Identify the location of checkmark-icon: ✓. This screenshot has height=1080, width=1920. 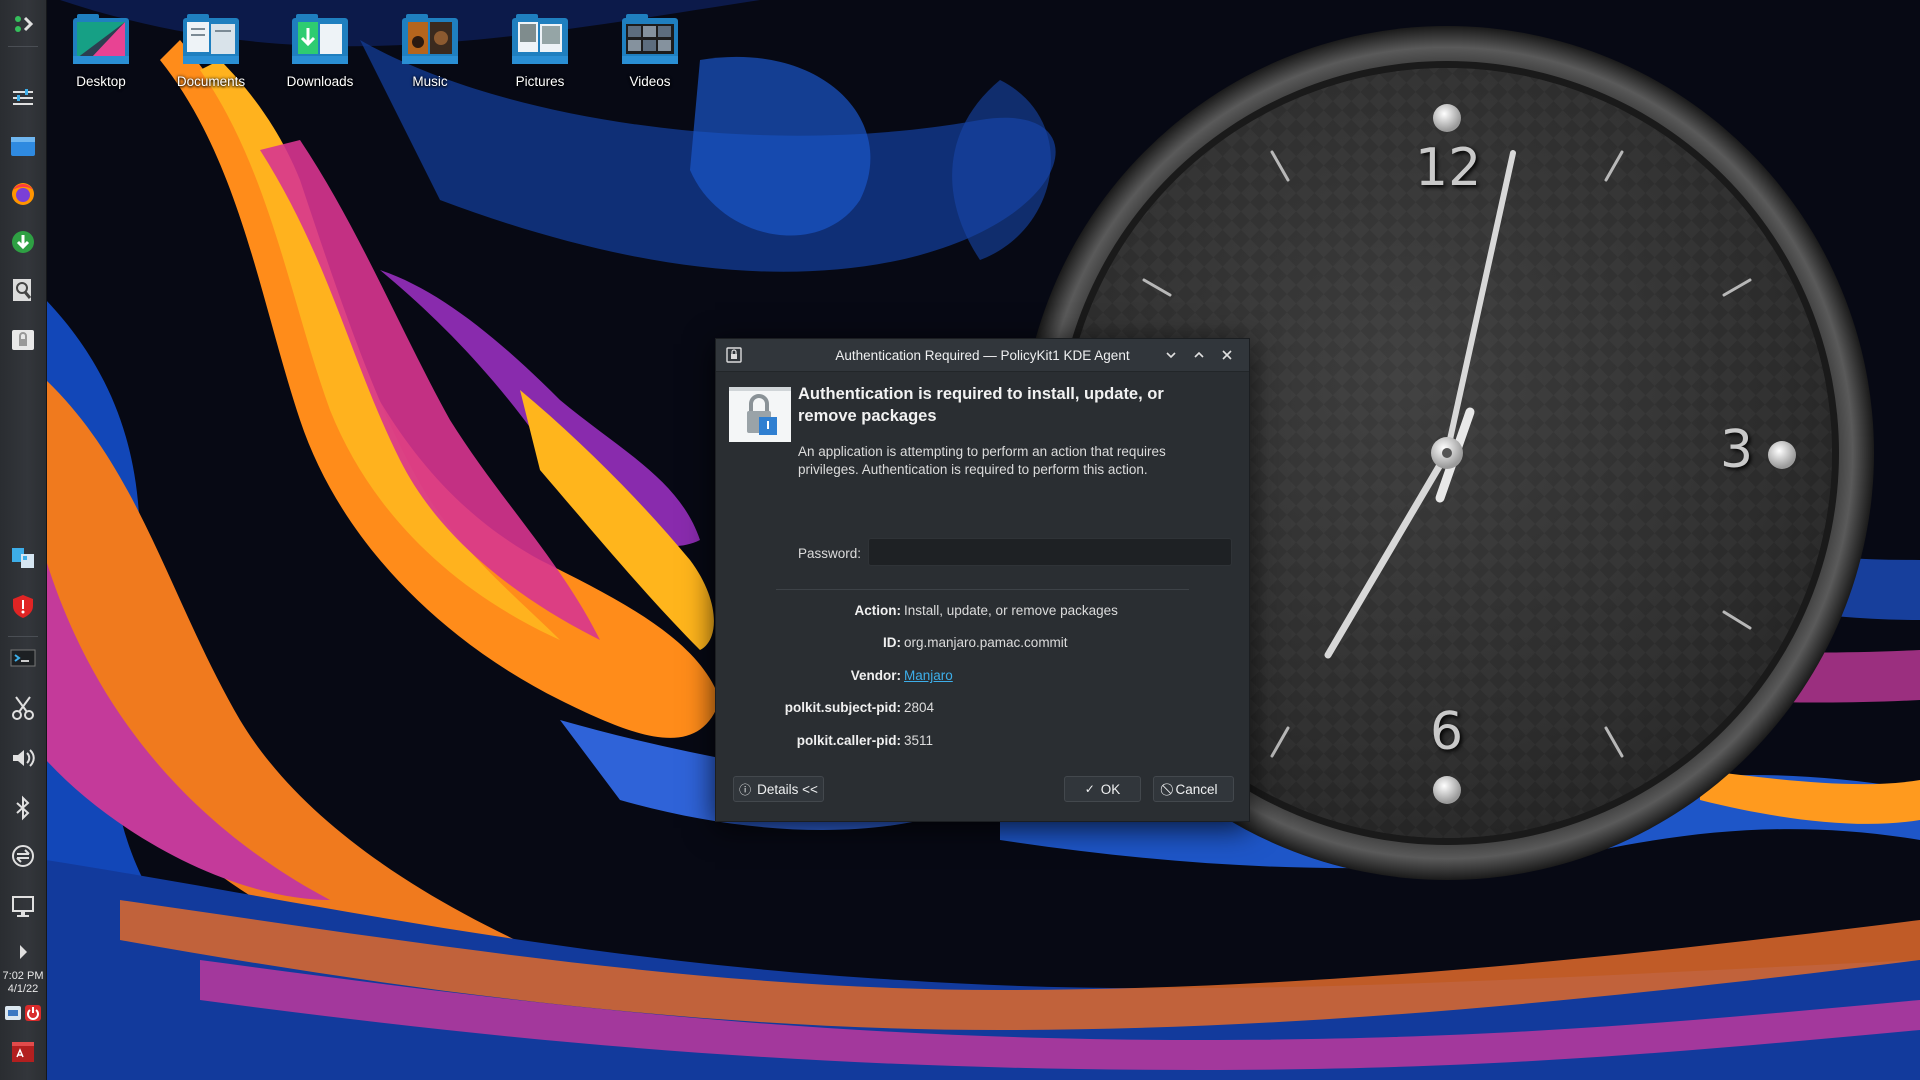
(1089, 789).